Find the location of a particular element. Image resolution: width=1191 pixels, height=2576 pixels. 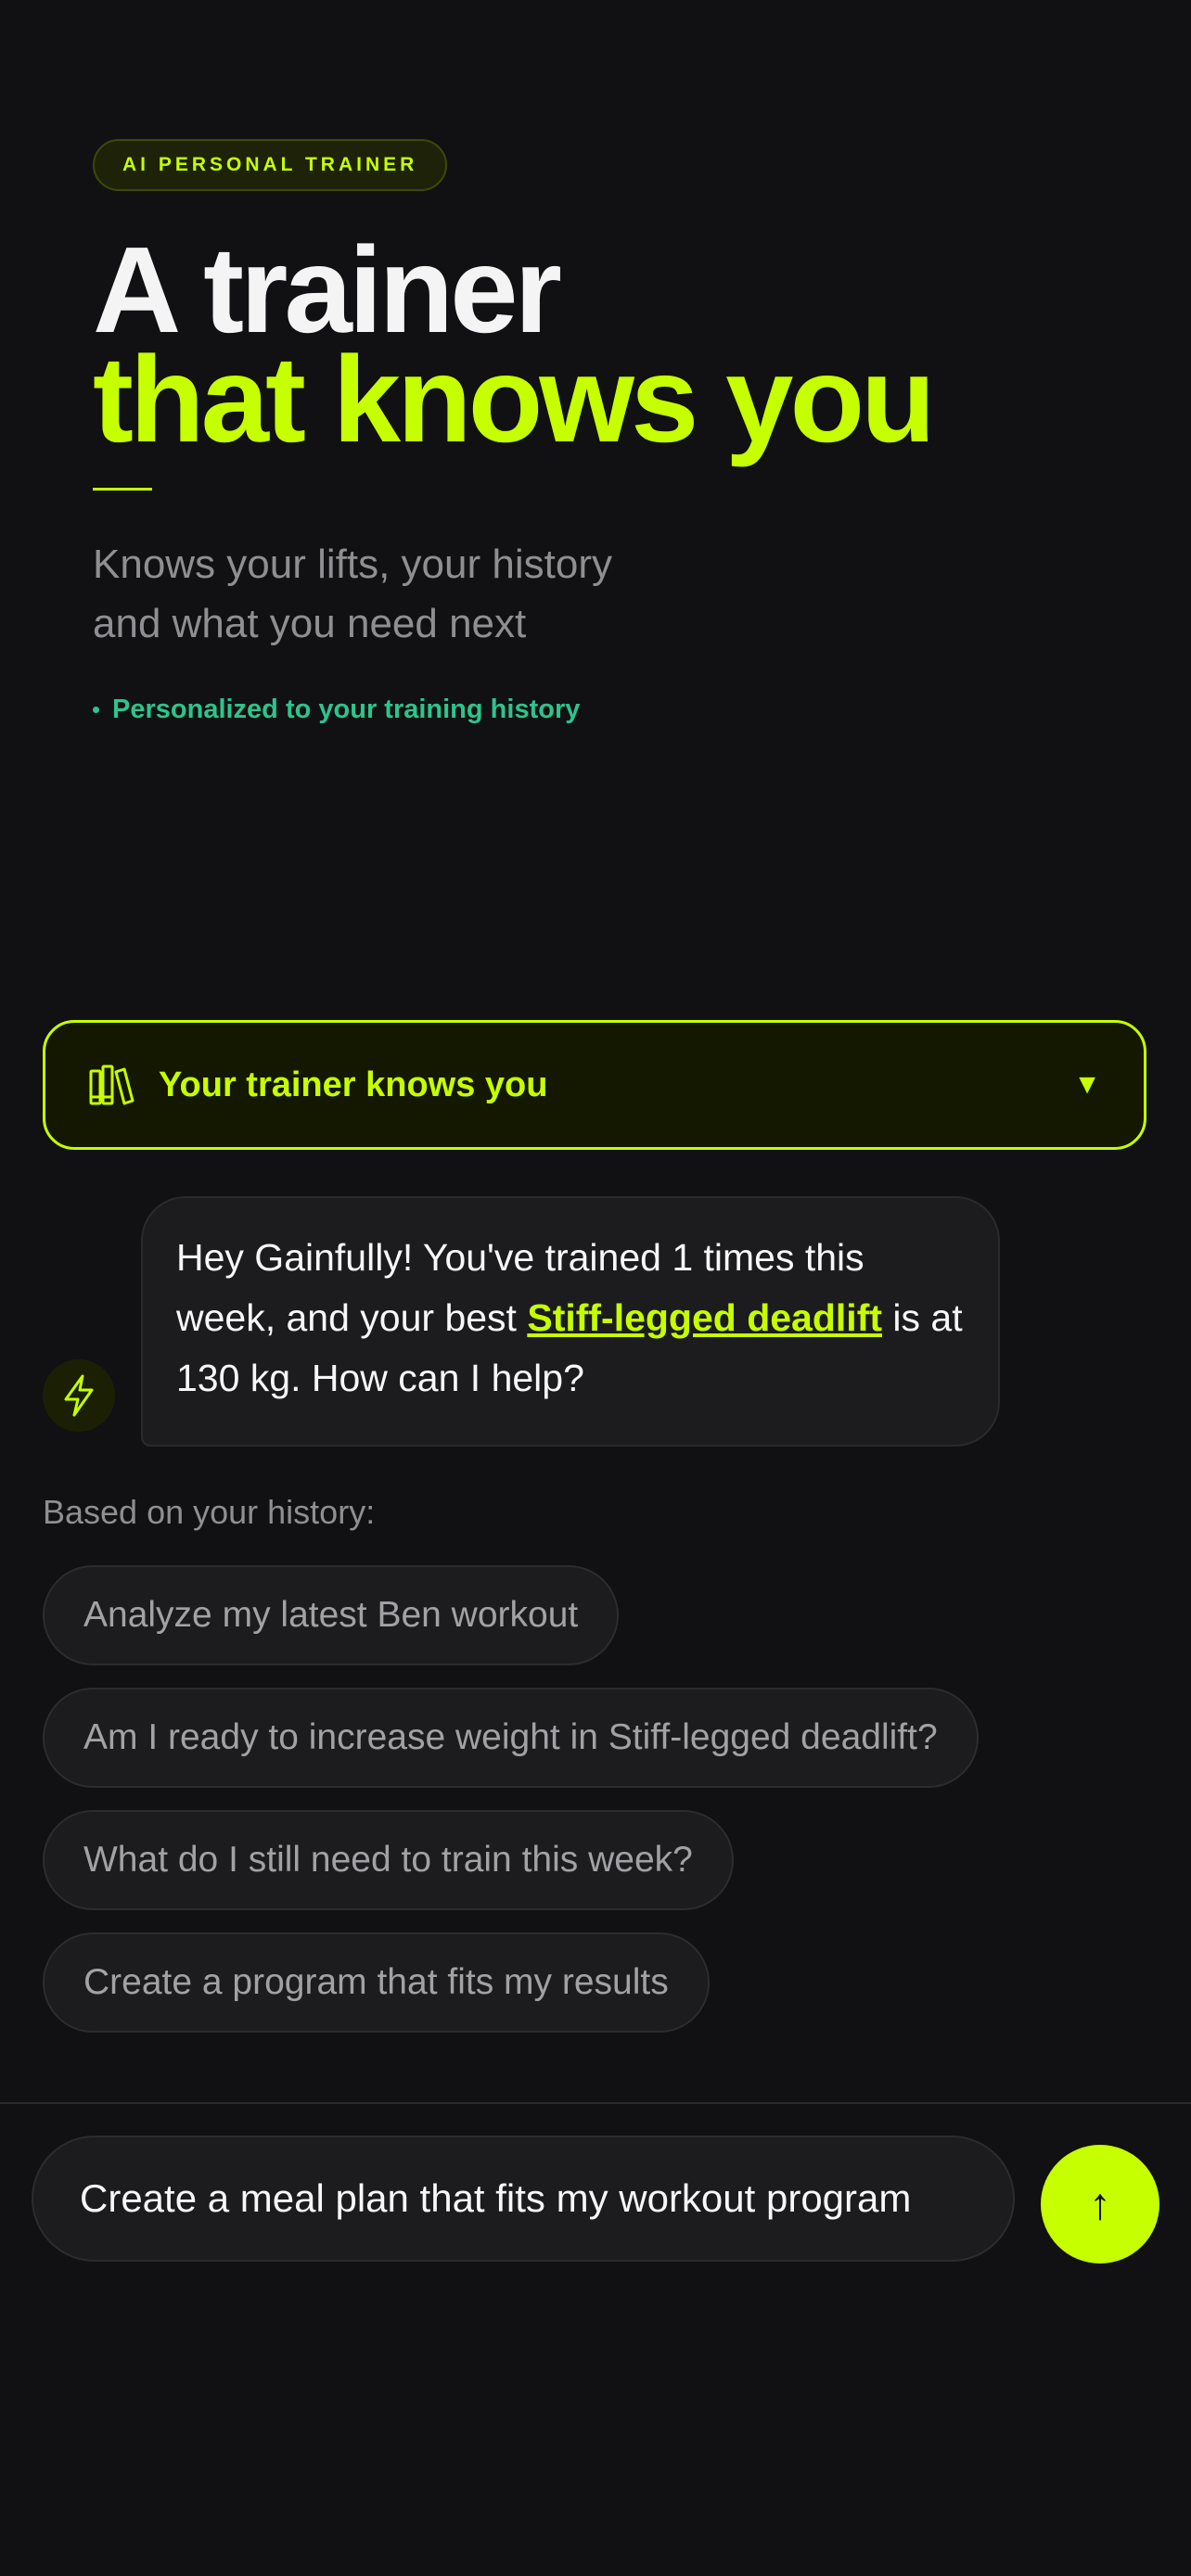

exercise-link: Stiff-legged deadlift is located at coordinates (704, 1317).